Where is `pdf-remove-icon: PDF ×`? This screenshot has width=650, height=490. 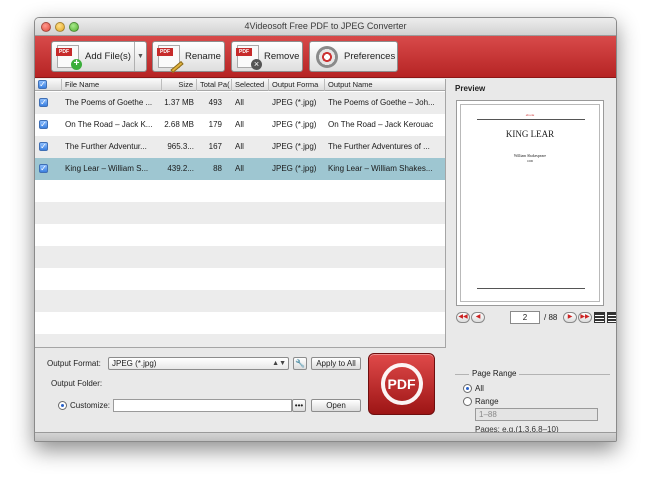
pdf-remove-icon: PDF × is located at coordinates (249, 57).